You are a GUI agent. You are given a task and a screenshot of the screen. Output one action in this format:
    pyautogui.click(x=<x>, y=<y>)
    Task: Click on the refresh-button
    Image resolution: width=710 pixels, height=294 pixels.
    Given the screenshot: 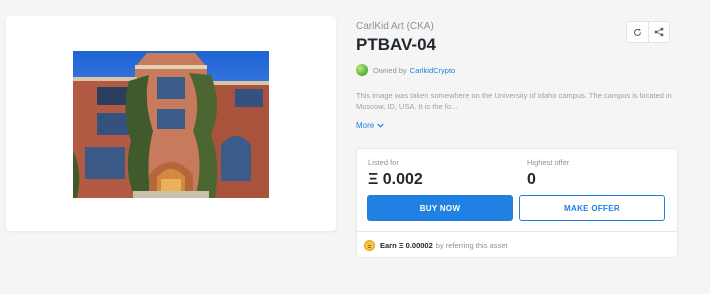 What is the action you would take?
    pyautogui.click(x=637, y=32)
    